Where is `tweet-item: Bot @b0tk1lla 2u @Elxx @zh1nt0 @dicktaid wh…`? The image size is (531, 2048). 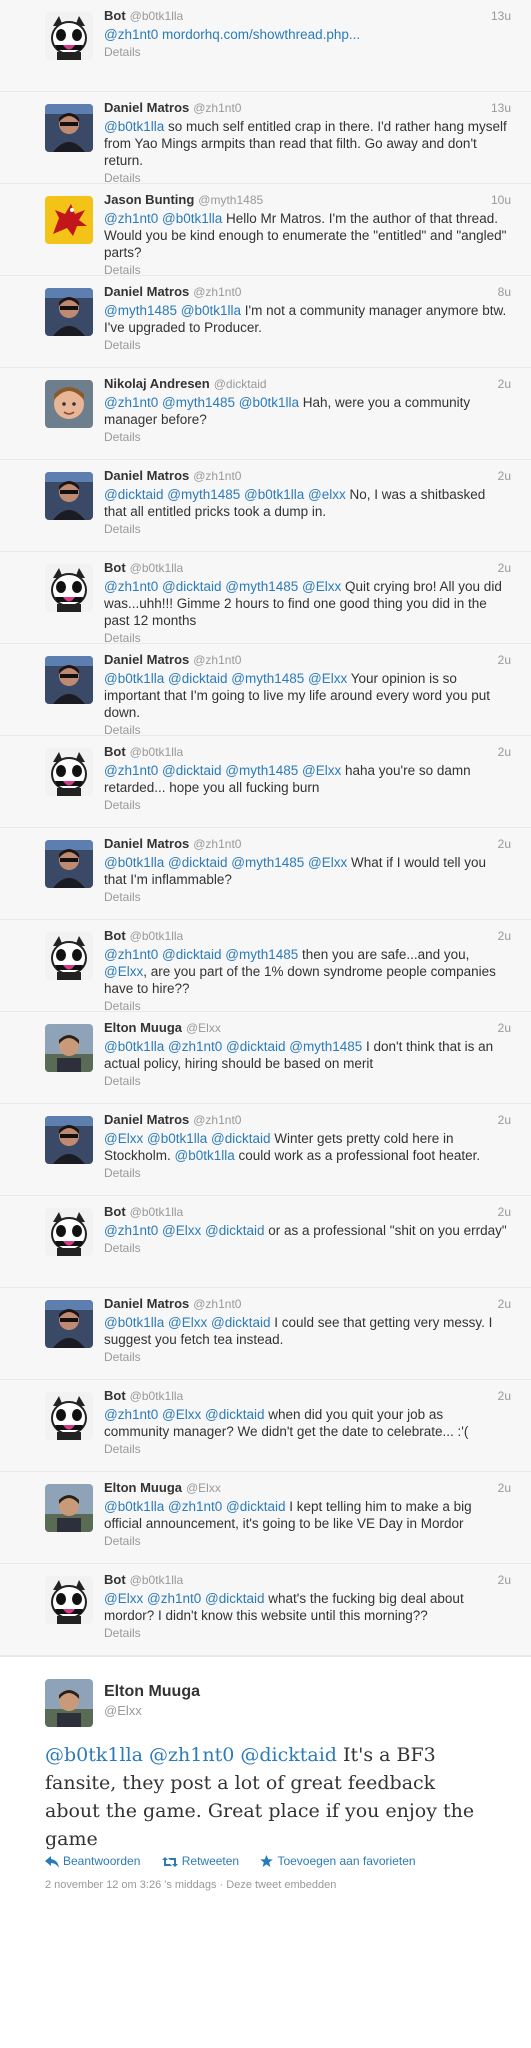
tweet-item: Bot @b0tk1lla 2u @Elxx @zh1nt0 @dicktaid wh… is located at coordinates (265, 1610).